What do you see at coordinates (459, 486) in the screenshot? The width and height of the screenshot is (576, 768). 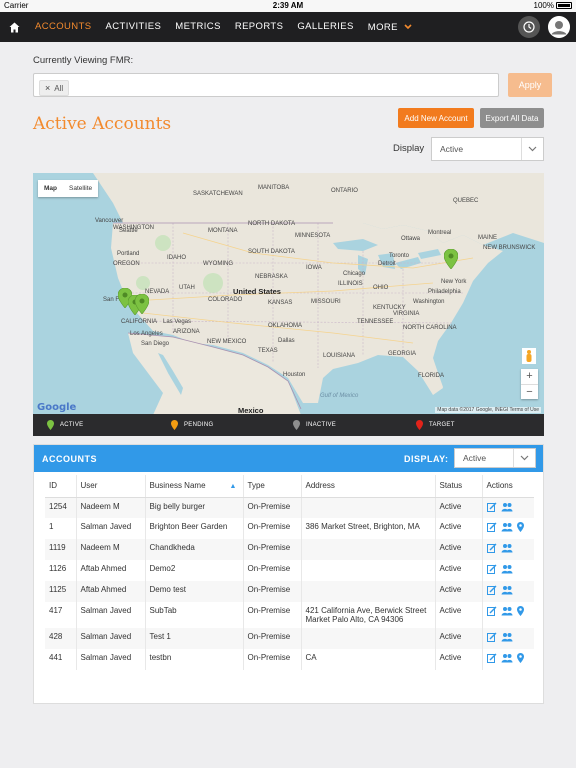 I see `col-status: Status` at bounding box center [459, 486].